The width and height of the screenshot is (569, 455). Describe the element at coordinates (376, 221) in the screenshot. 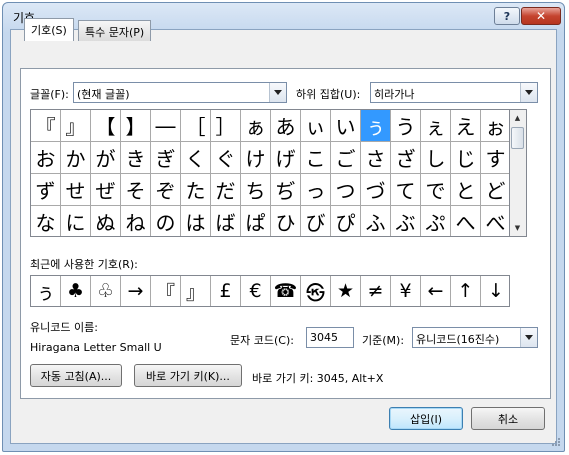

I see `symbol-cell: ふ` at that location.